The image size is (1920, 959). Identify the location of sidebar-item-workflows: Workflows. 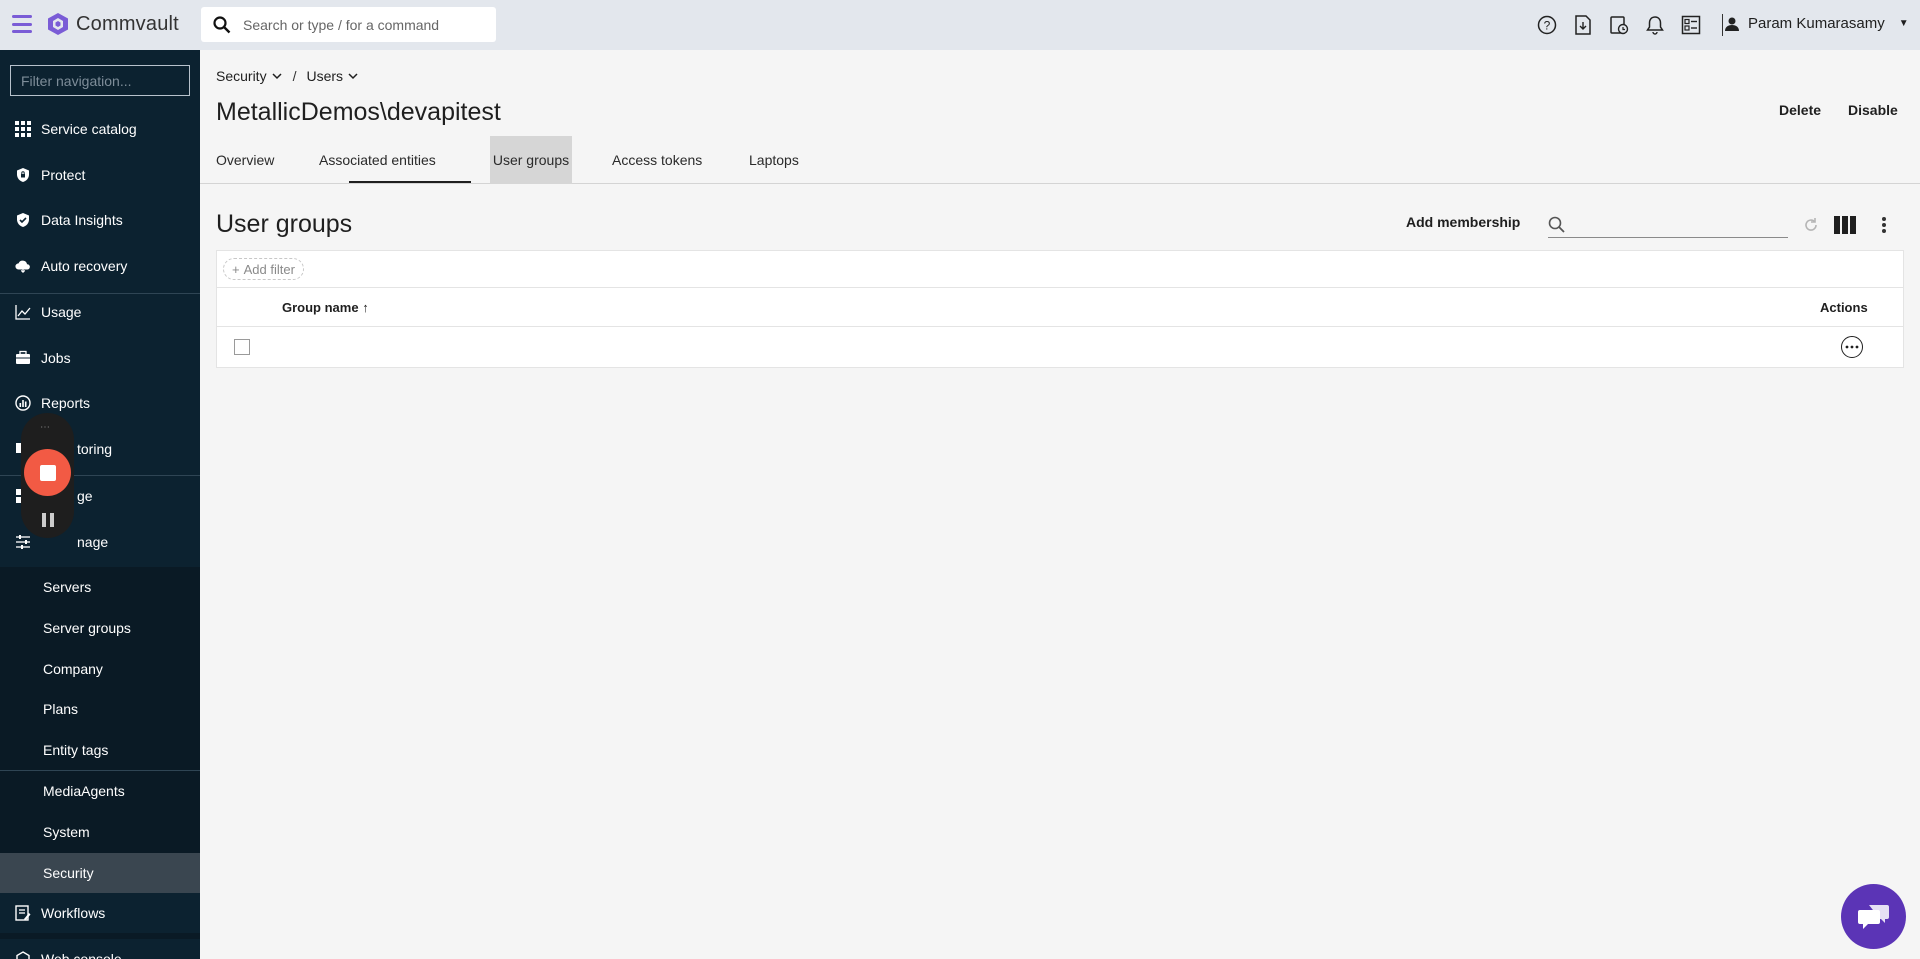
(100, 913).